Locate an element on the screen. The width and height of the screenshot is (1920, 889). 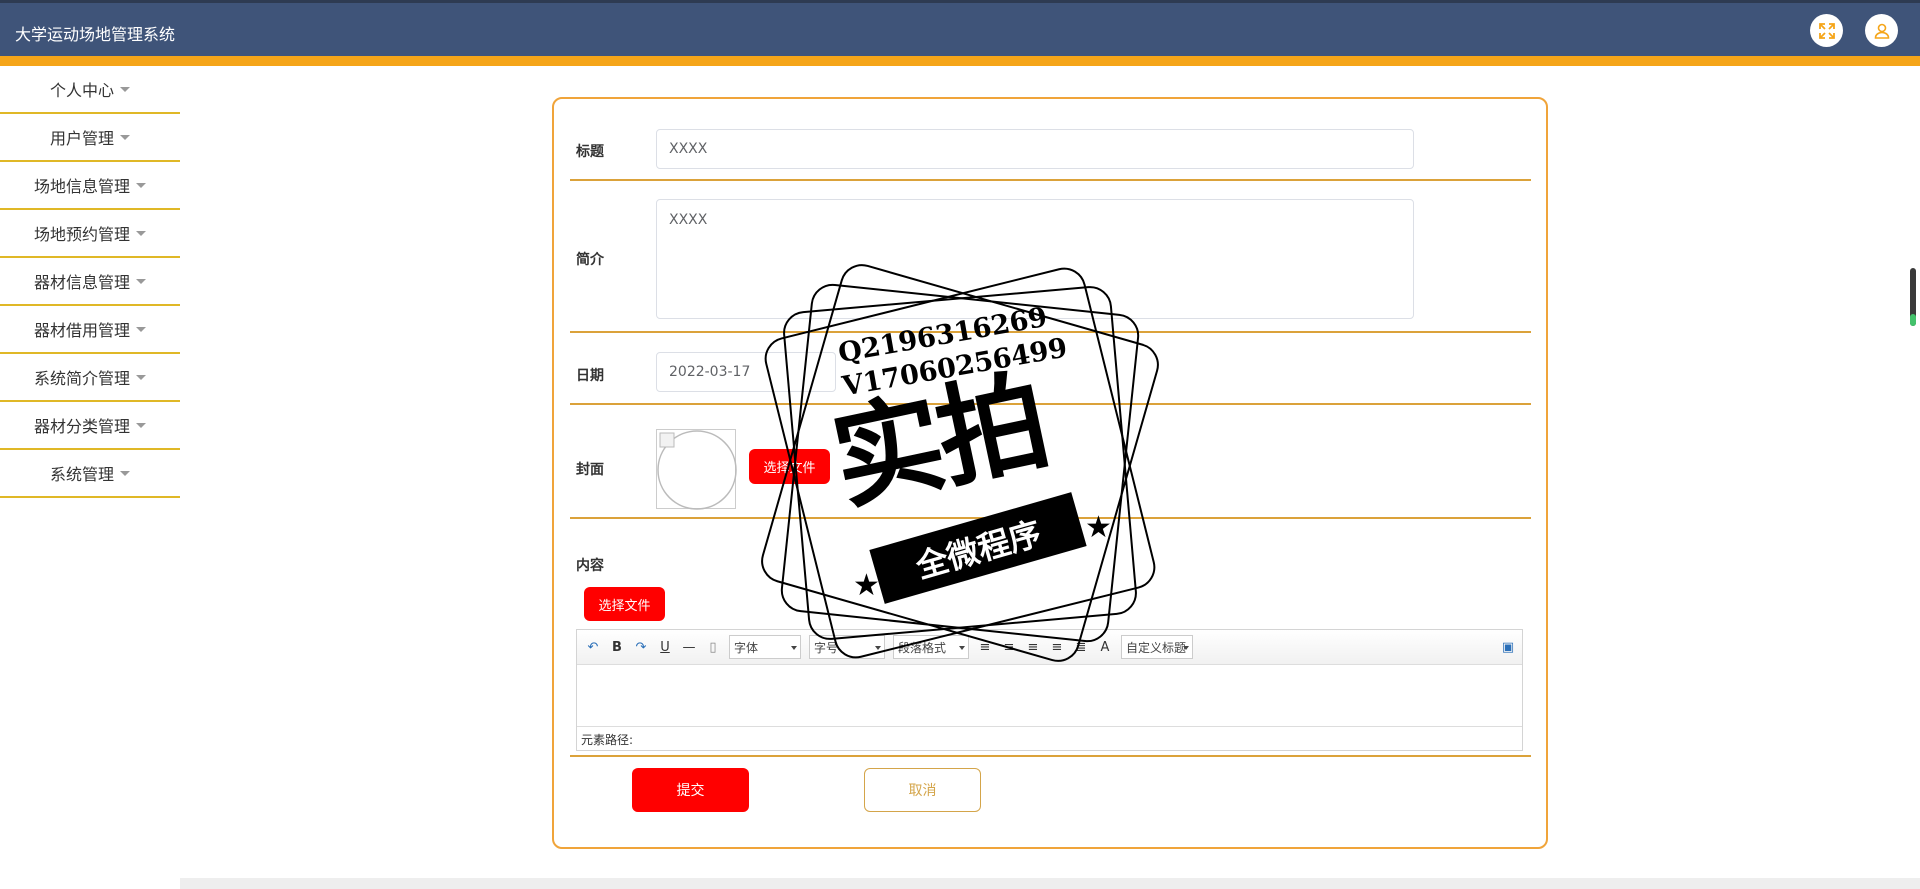
custom-title-select: 自定义标题 is located at coordinates (1157, 647).